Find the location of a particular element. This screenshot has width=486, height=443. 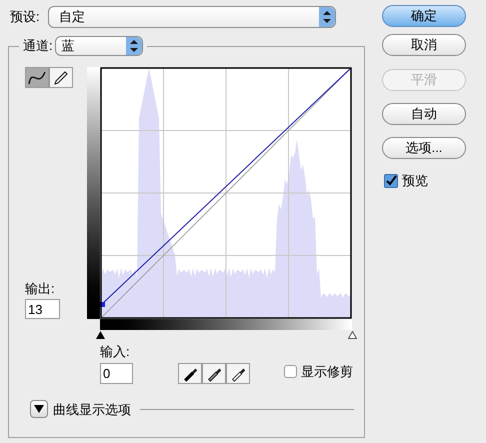

pencil-icon is located at coordinates (61, 78).